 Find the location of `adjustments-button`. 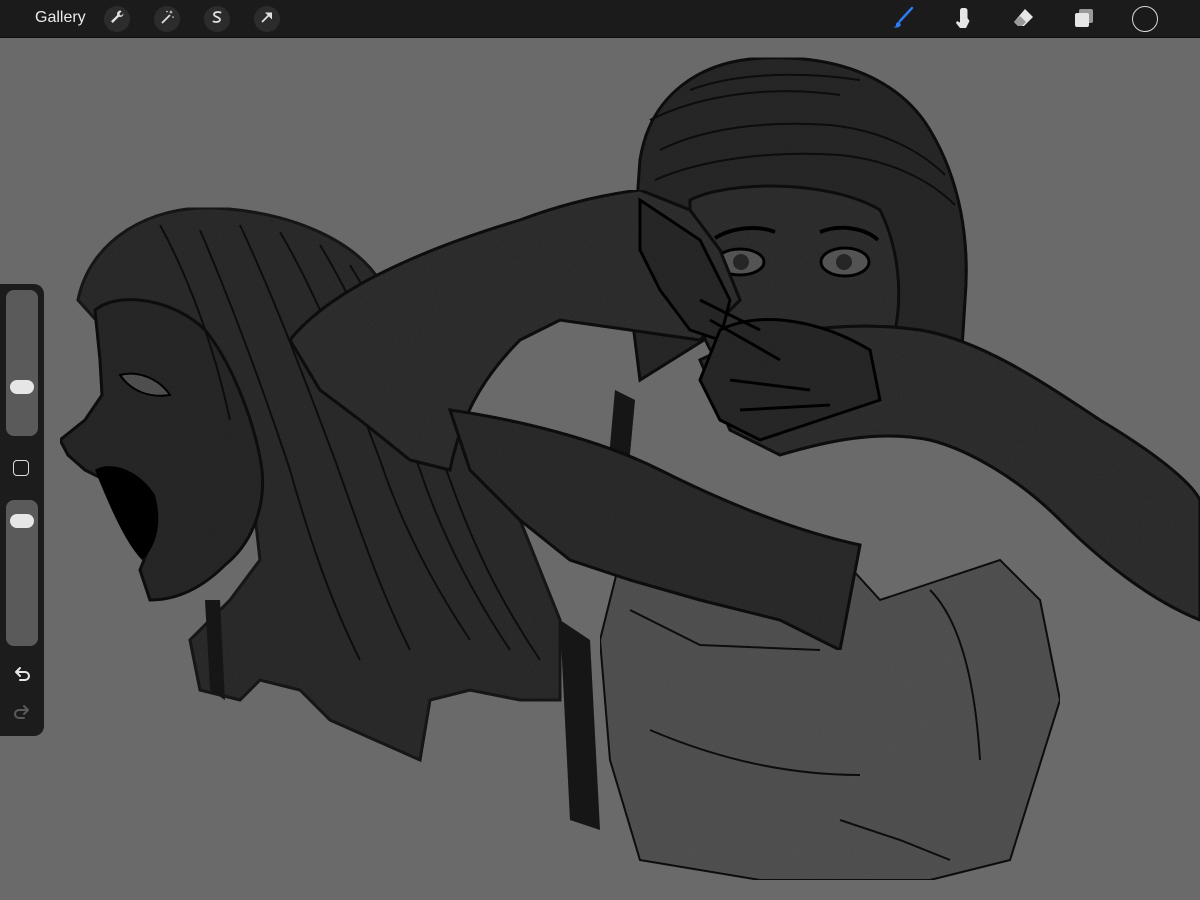

adjustments-button is located at coordinates (167, 19).